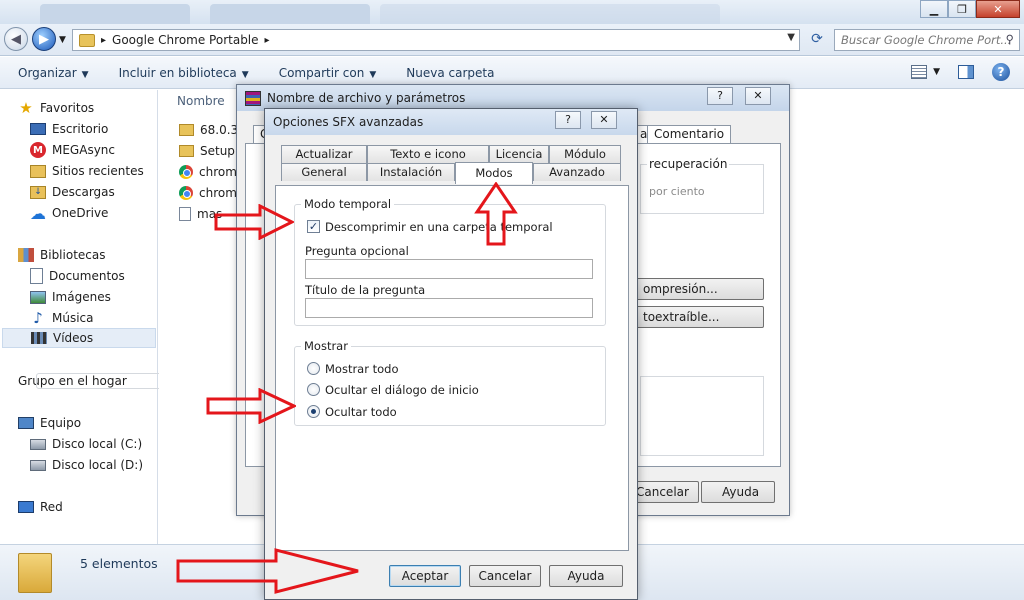 Image resolution: width=1024 pixels, height=600 pixels. What do you see at coordinates (428, 154) in the screenshot?
I see `tab-texto-icono: Texto e icono` at bounding box center [428, 154].